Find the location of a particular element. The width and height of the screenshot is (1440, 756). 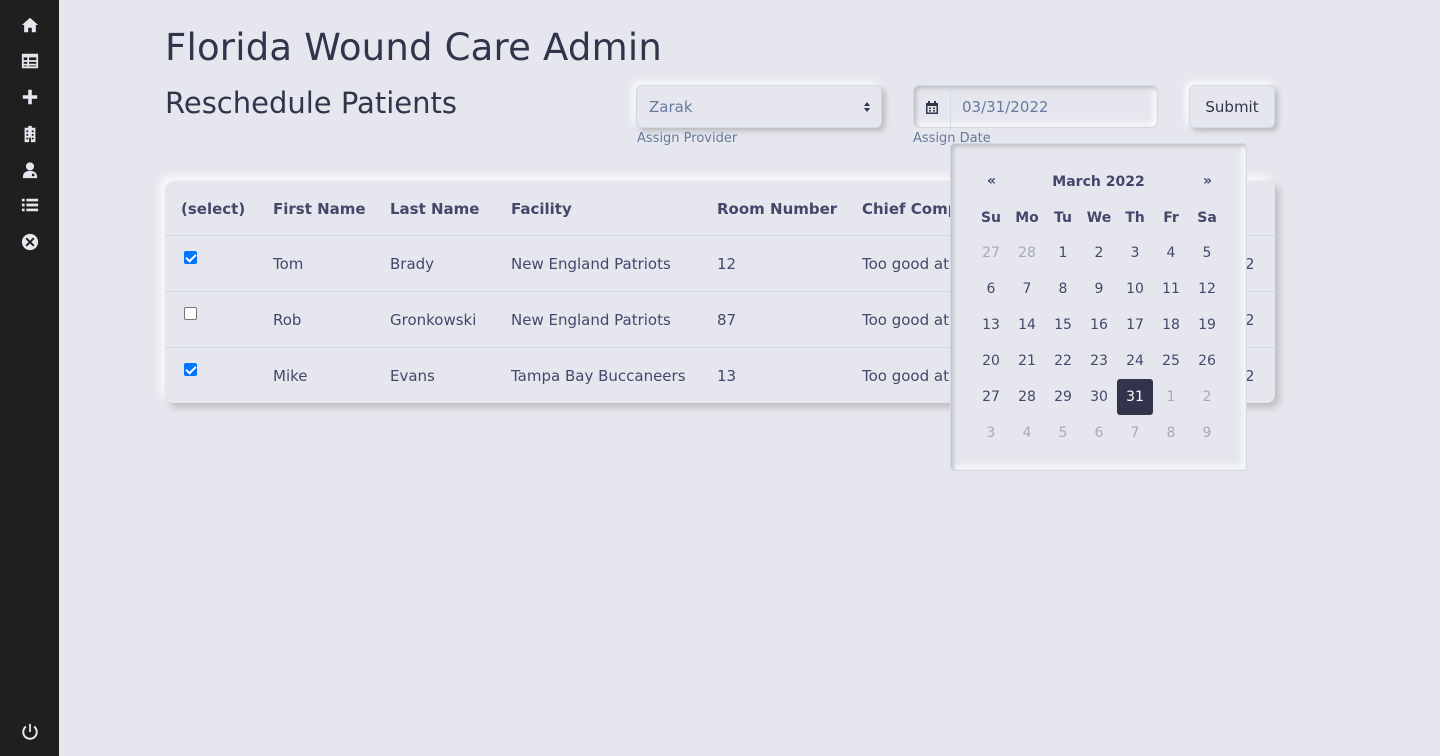

cell-last-name: Evans is located at coordinates (412, 376).